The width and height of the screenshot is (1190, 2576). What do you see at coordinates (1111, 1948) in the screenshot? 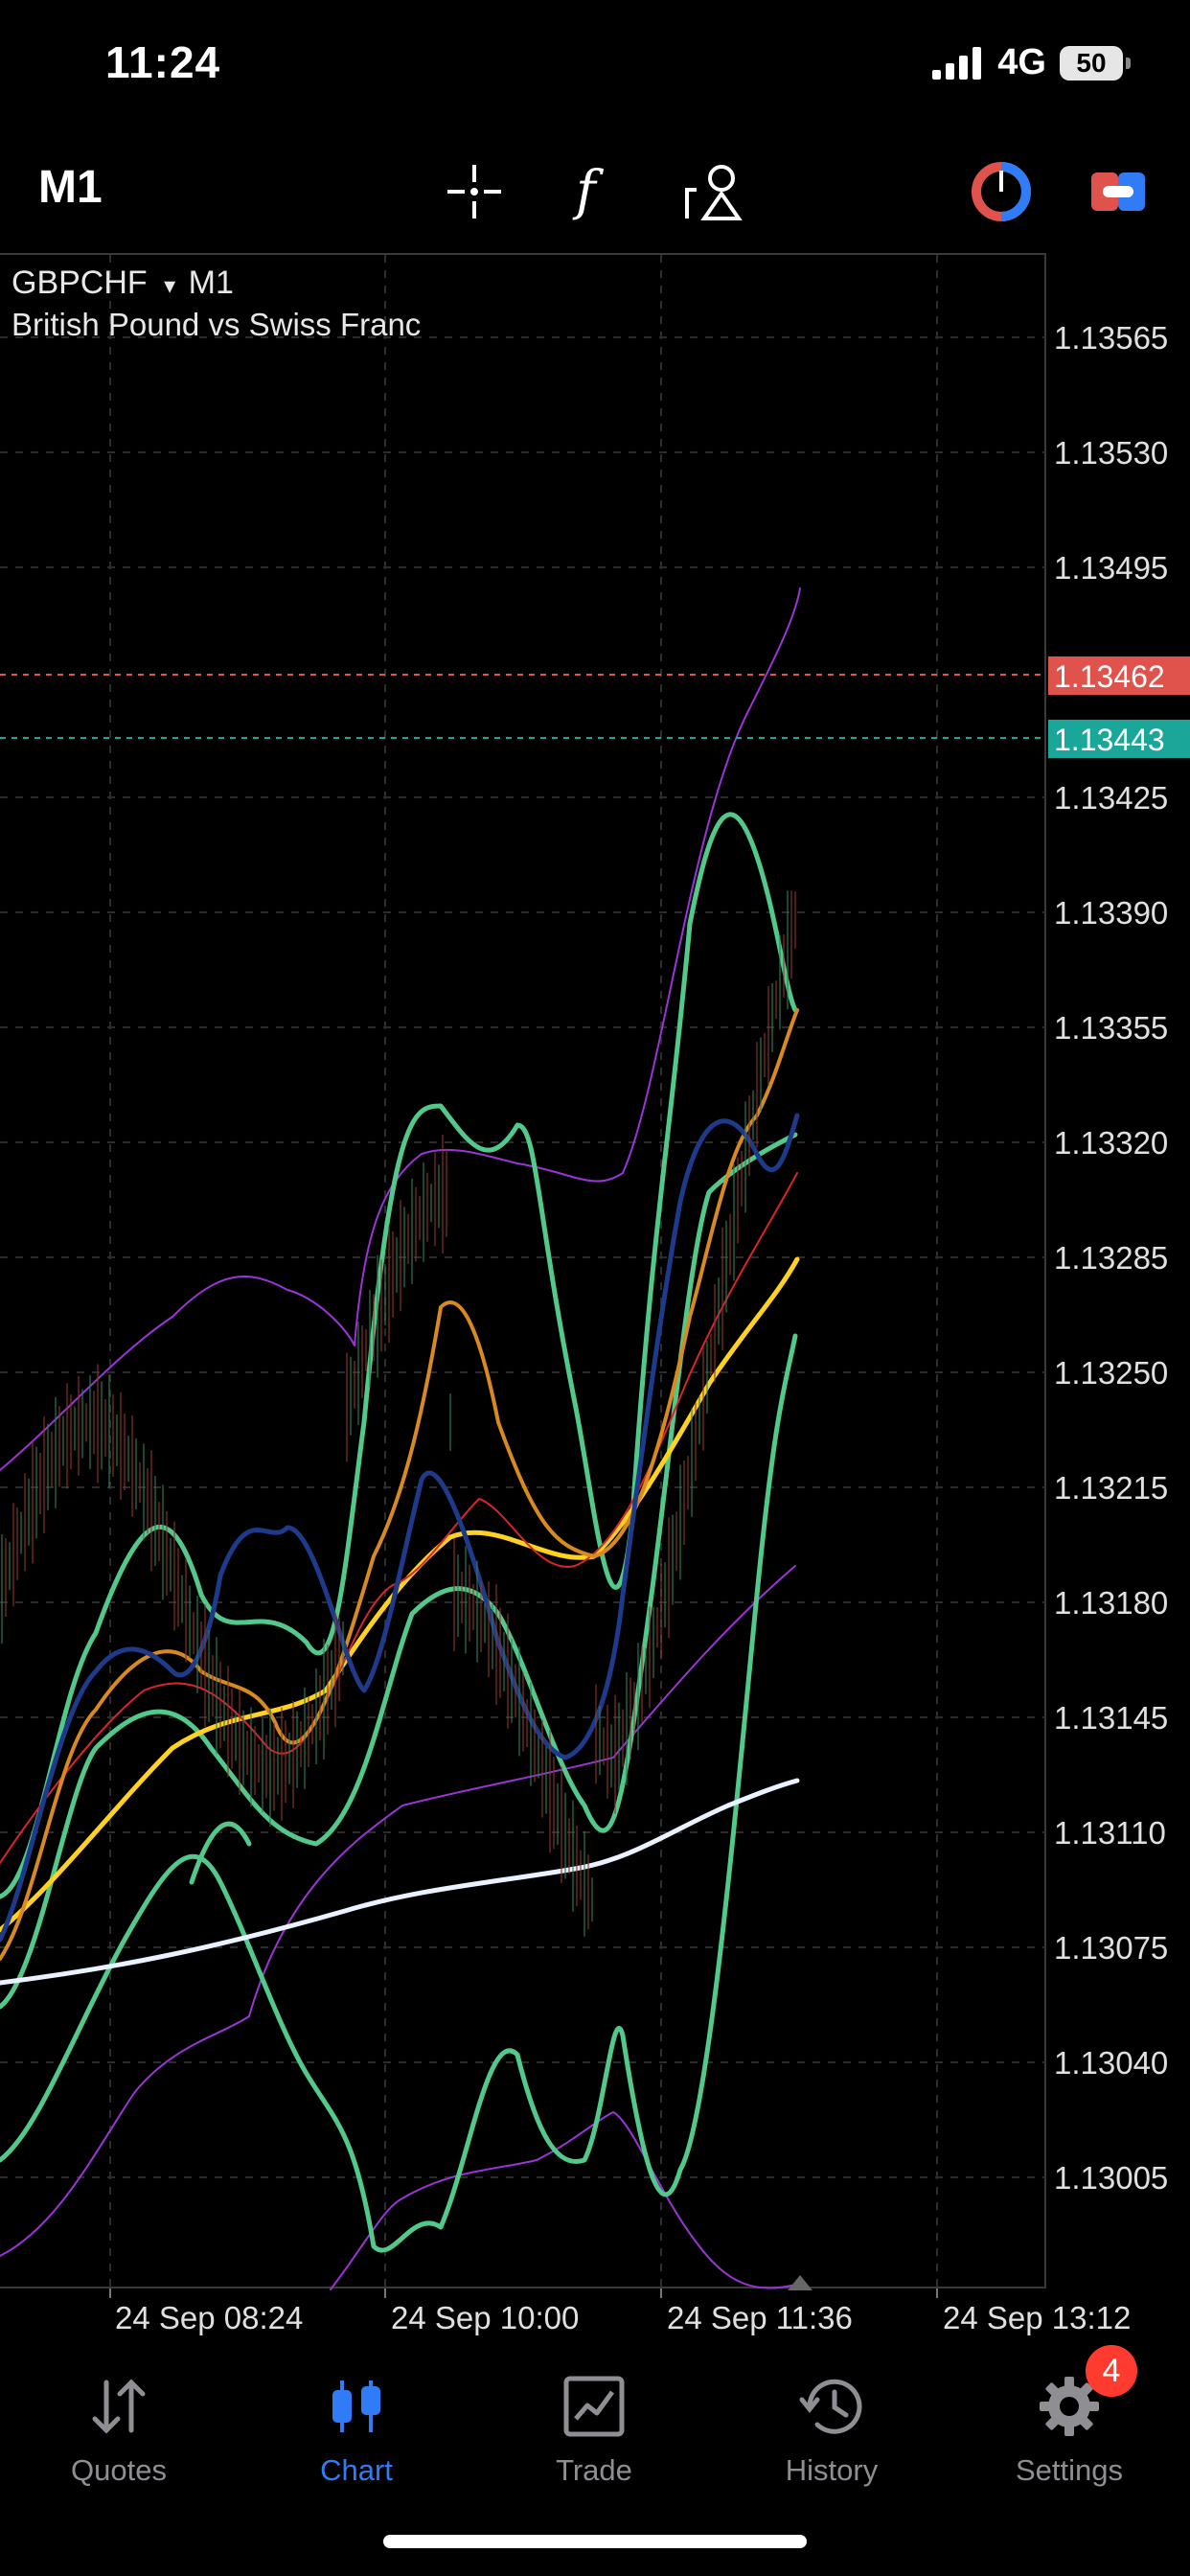
I see `price-label: 1.13075` at bounding box center [1111, 1948].